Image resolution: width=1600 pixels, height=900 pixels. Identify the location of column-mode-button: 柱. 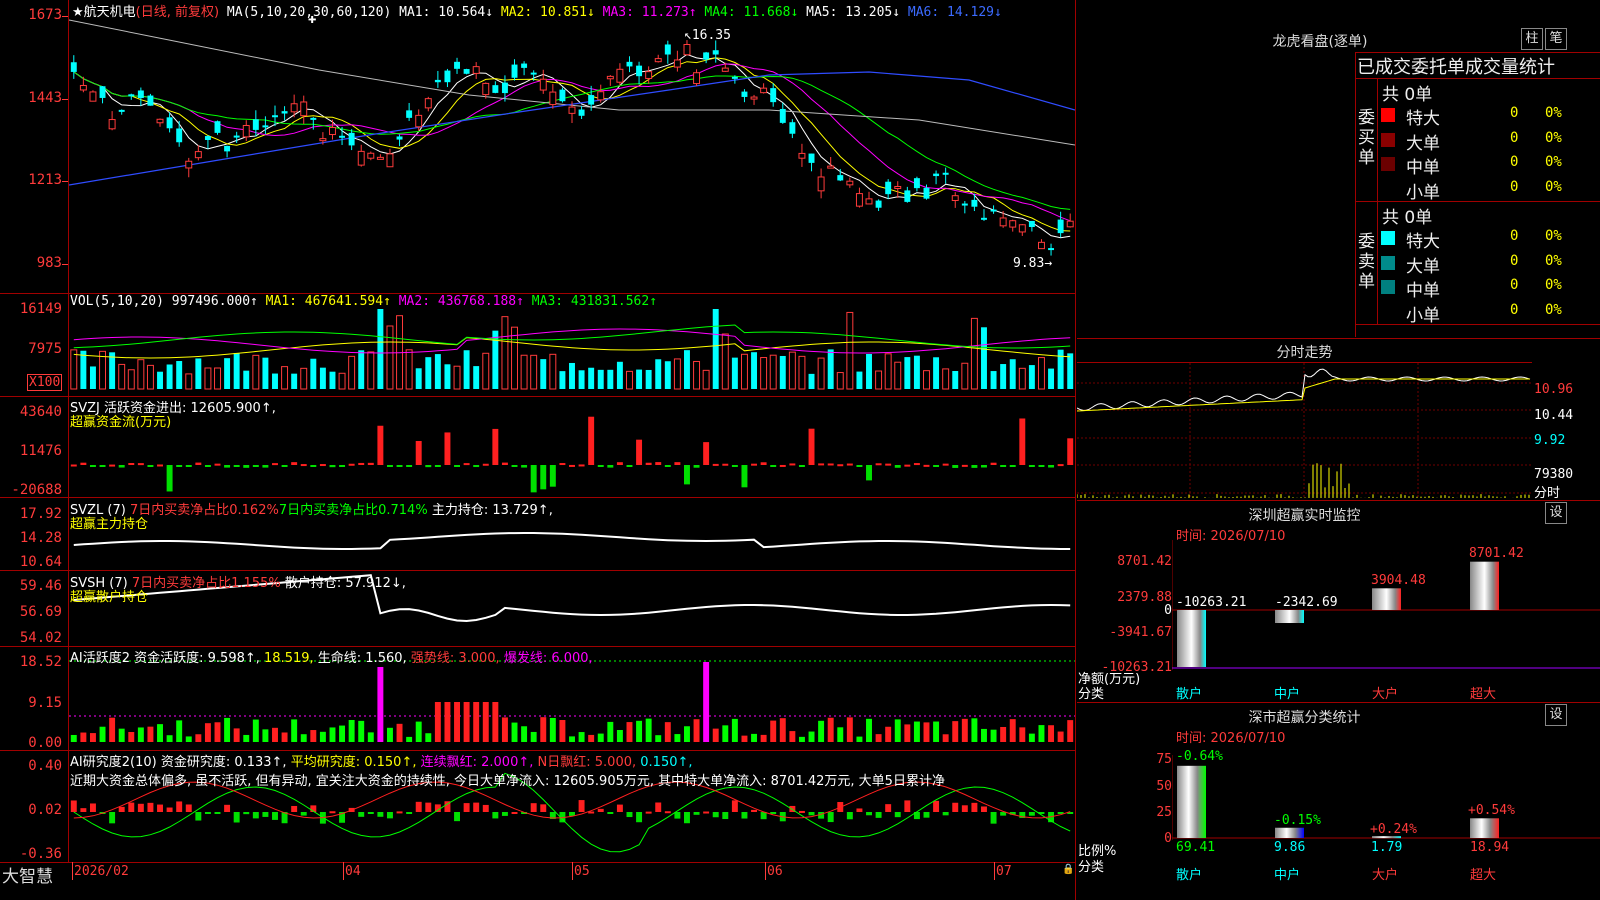
(1532, 39).